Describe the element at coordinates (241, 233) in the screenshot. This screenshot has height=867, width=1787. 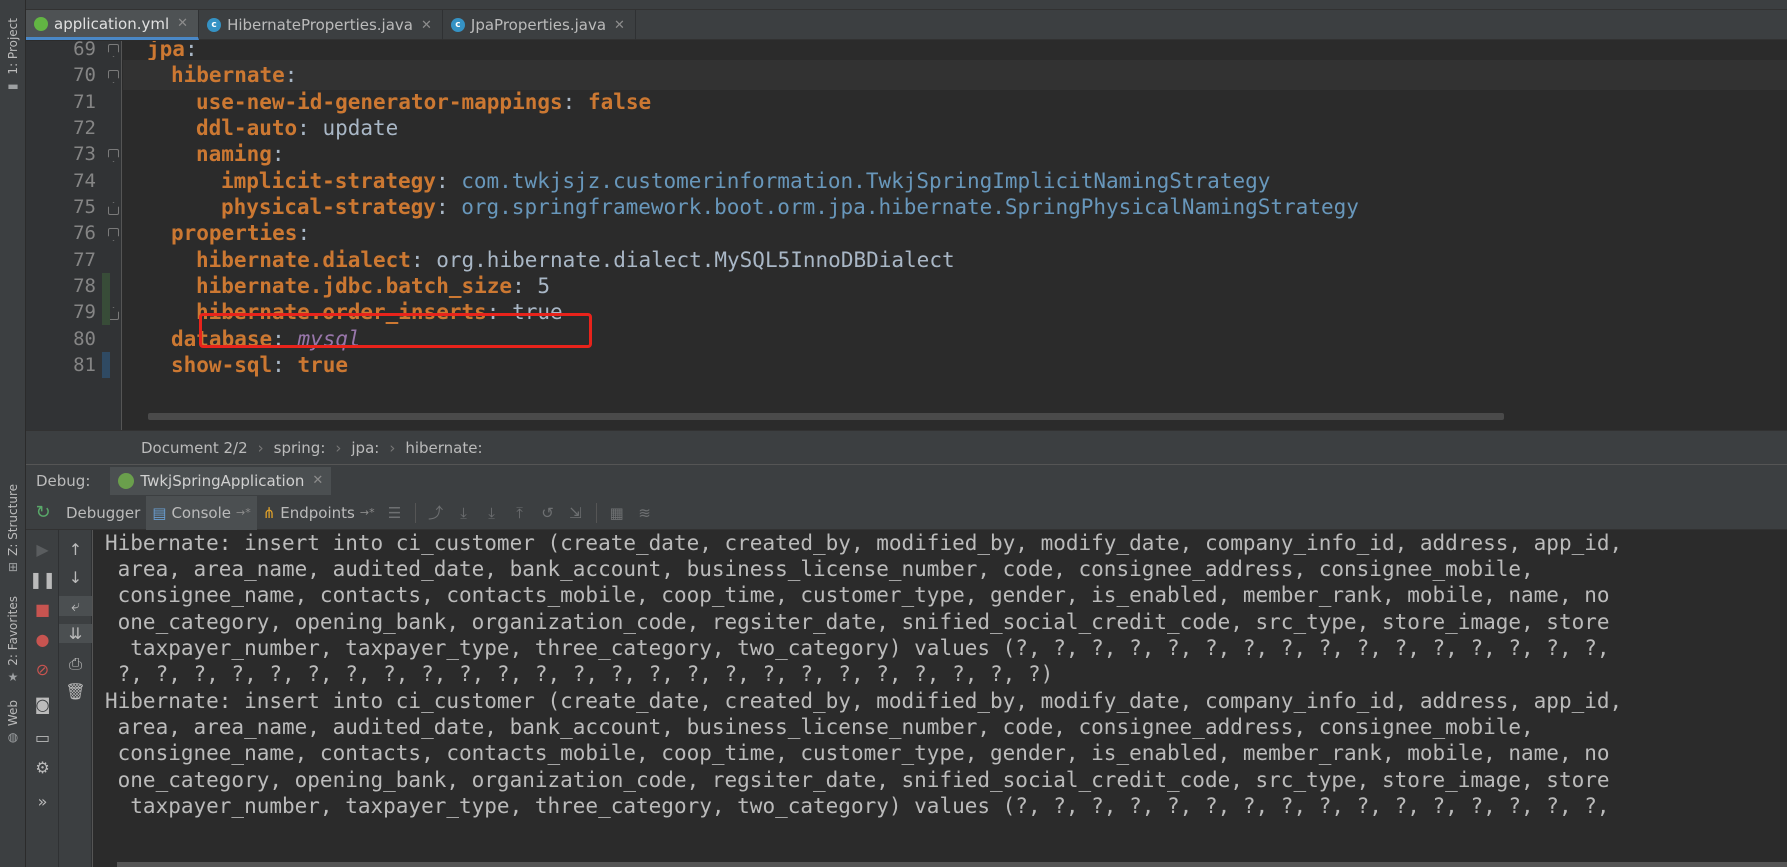
I see `code-line: properties:` at that location.